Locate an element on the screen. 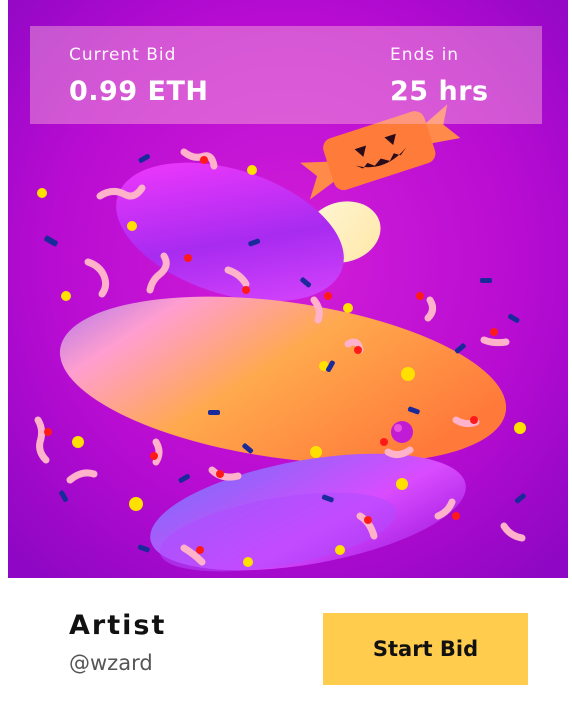  artist-info: Artist @wzard is located at coordinates (117, 642).